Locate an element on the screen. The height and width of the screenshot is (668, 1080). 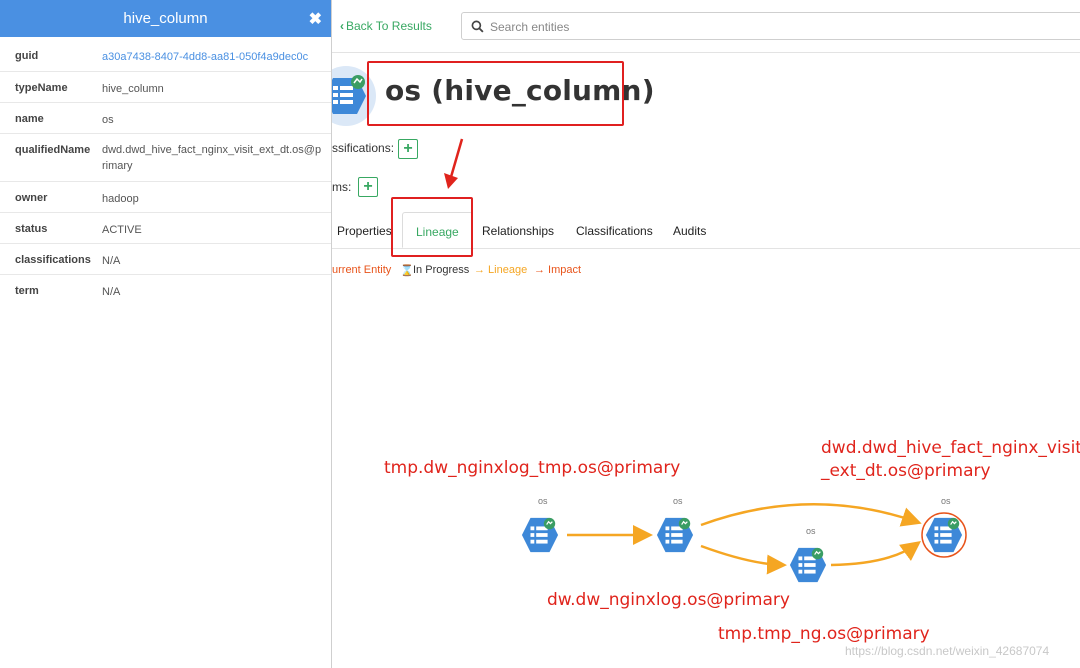
row-key: name is located at coordinates (29, 119).